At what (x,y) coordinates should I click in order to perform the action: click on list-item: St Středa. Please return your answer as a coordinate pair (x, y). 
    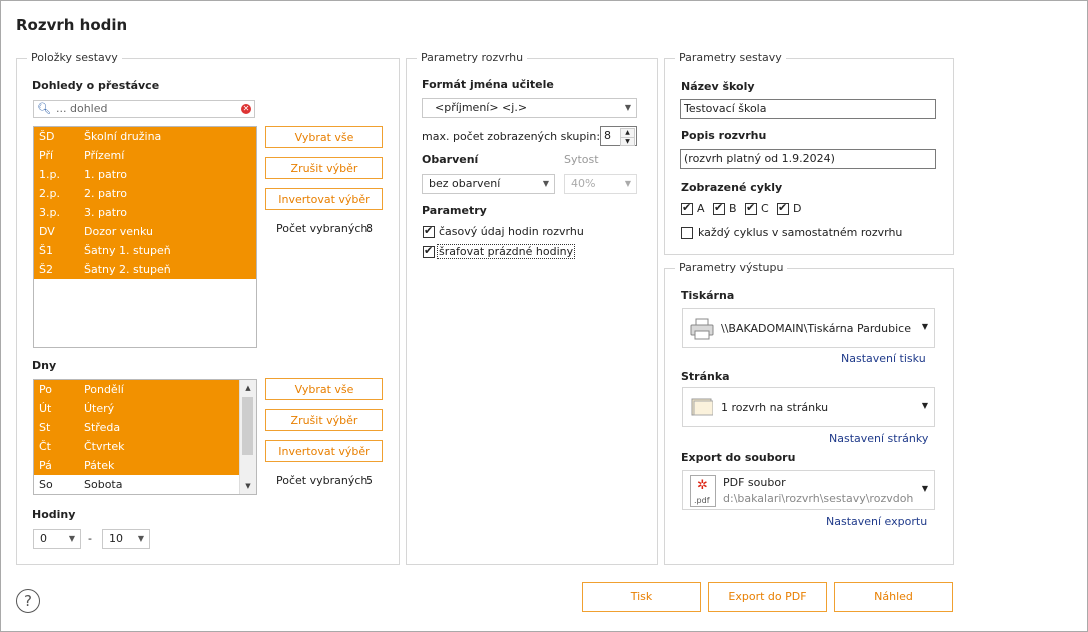
    Looking at the image, I should click on (136, 427).